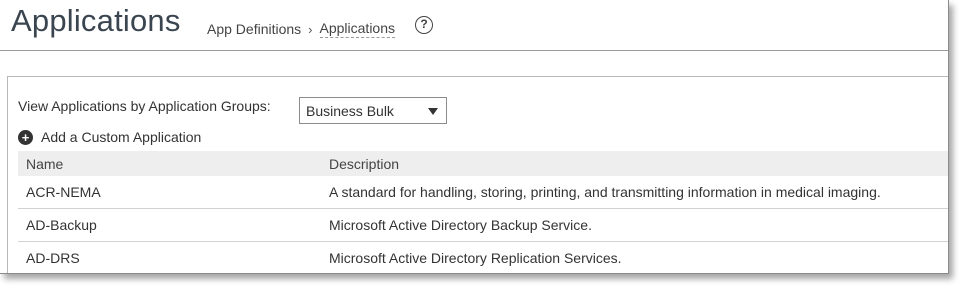 This screenshot has height=290, width=965. What do you see at coordinates (350, 111) in the screenshot?
I see `application-group-selected-value: Business Bulk` at bounding box center [350, 111].